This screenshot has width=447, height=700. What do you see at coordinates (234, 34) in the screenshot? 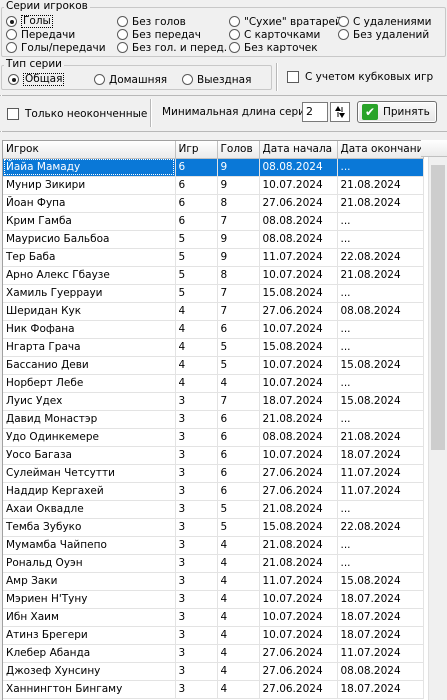
I see `radio-with-cards` at bounding box center [234, 34].